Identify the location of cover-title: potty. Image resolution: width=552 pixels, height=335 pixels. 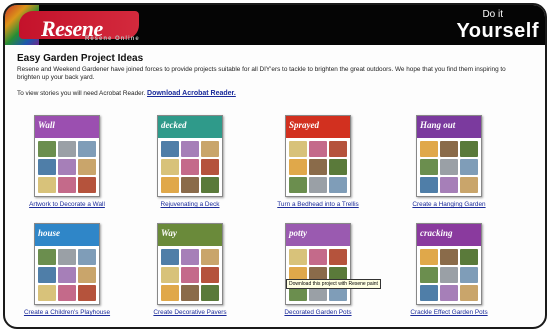
(298, 233).